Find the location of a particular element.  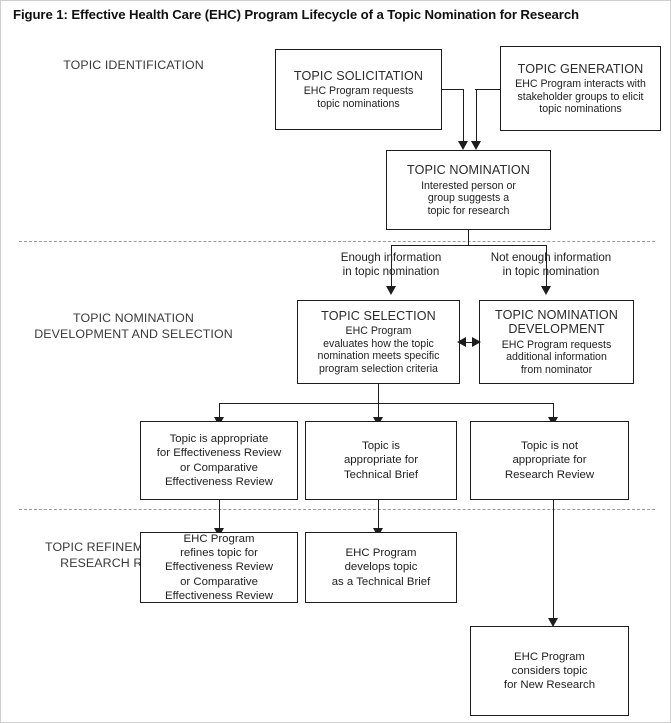

node-topic-selection-title: TOPIC SELECTION is located at coordinates (378, 315).